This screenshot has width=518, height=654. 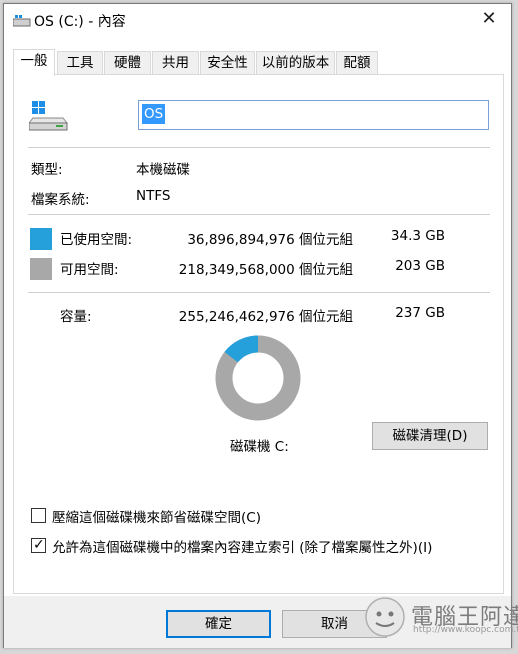 I want to click on checkmark-icon: ✓, so click(x=39, y=545).